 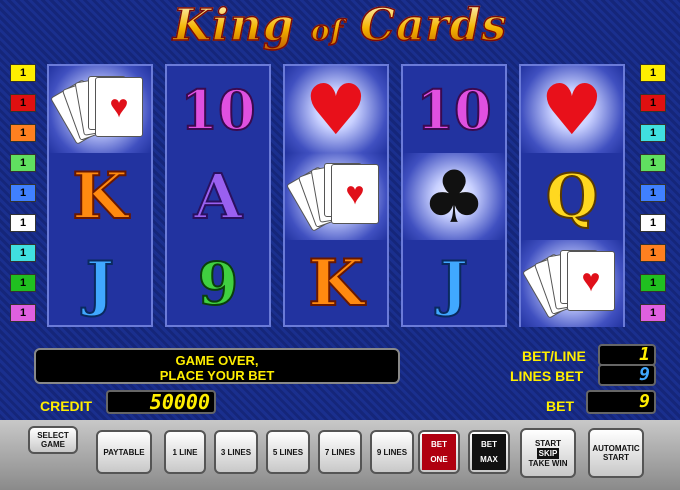 I want to click on start-label-2: SKIP, so click(x=548, y=453).